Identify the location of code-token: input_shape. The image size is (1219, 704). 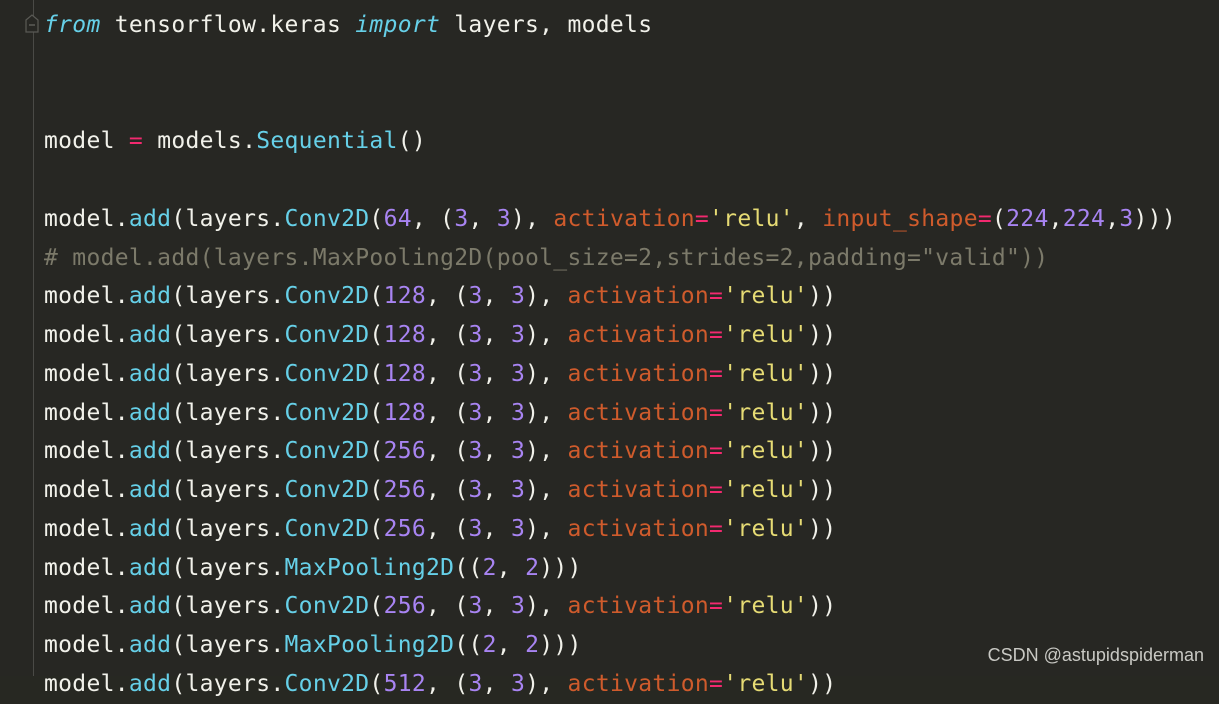
(900, 218).